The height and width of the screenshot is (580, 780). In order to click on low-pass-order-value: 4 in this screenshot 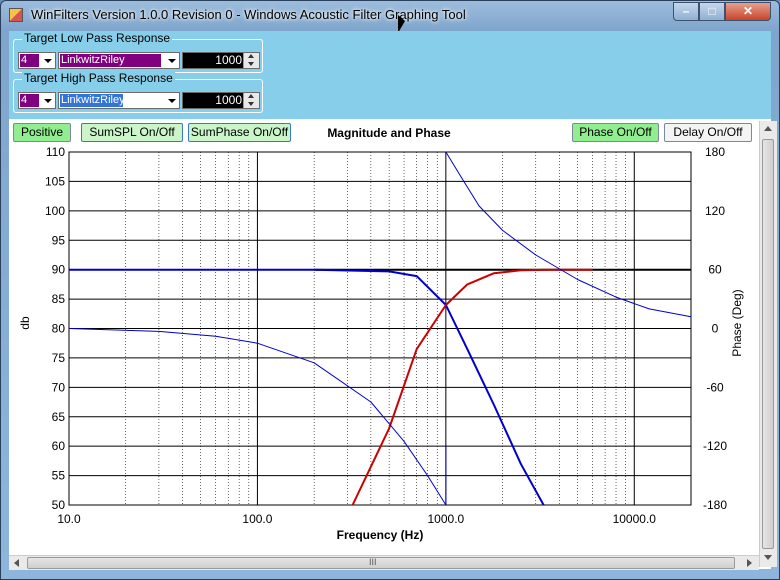, I will do `click(29, 60)`.